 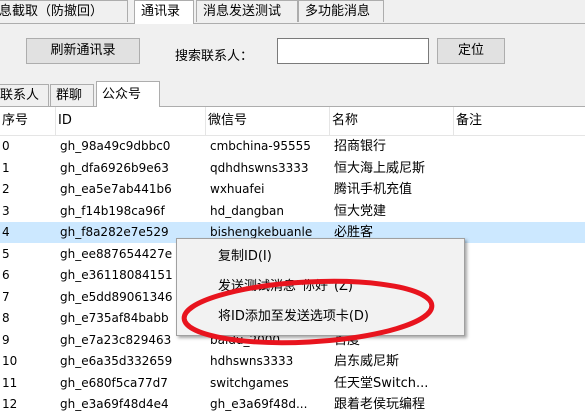 What do you see at coordinates (214, 56) in the screenshot?
I see `search-contact-label: 搜索联系人：` at bounding box center [214, 56].